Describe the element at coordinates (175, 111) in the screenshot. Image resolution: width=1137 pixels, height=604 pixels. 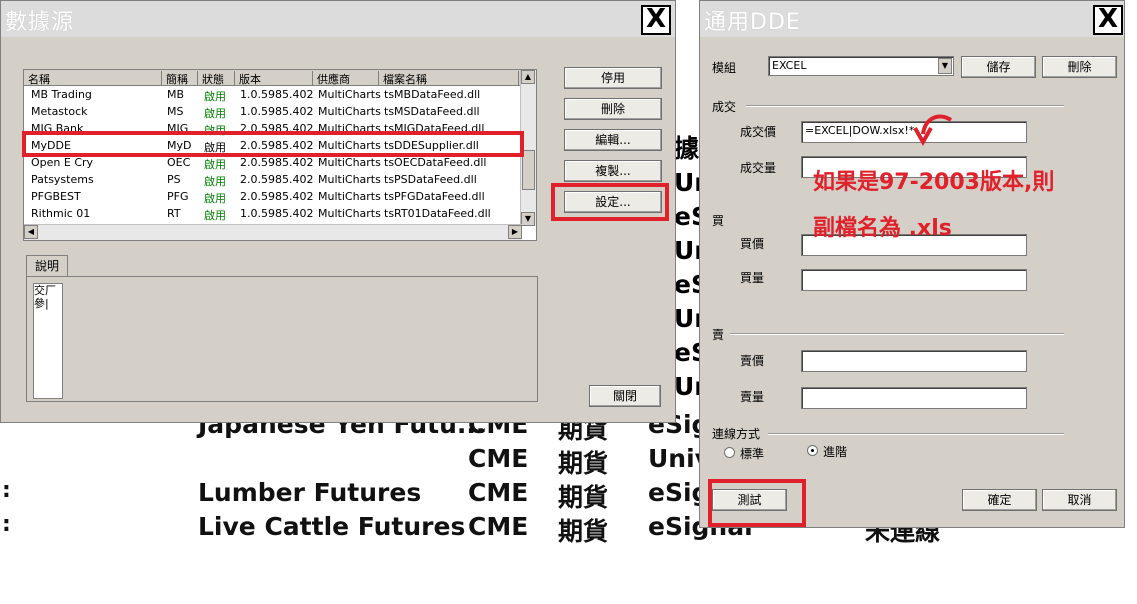
I see `cell-short: MS` at that location.